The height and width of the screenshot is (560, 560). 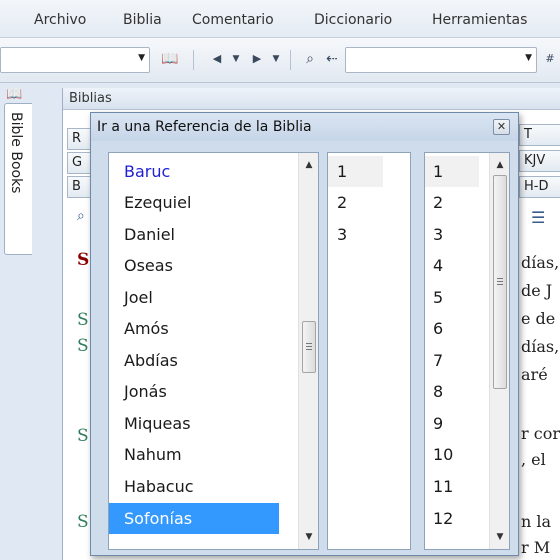 What do you see at coordinates (534, 374) in the screenshot?
I see `verse-text-fragment: aré` at bounding box center [534, 374].